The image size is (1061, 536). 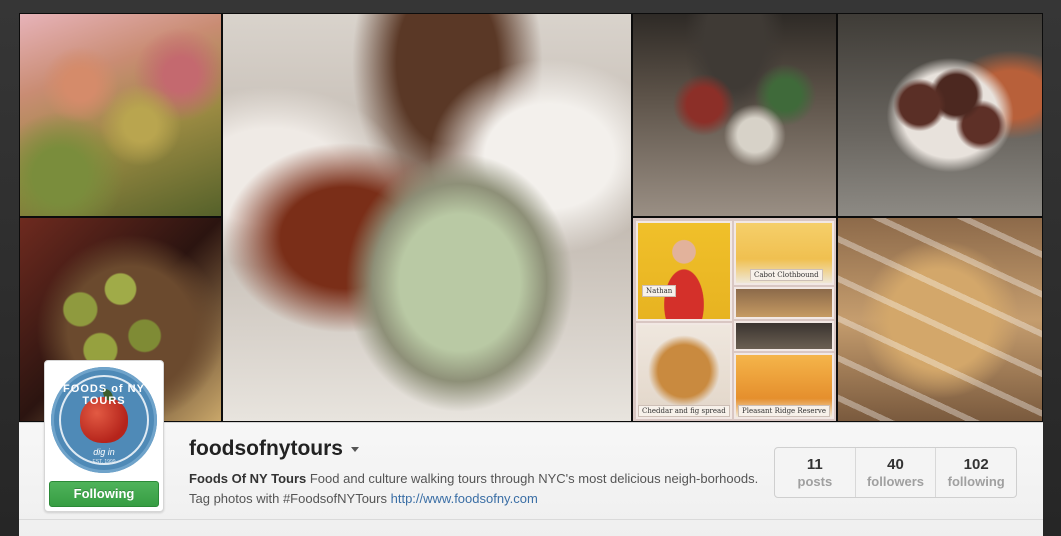 I want to click on collage-panel-wedge, so click(x=784, y=336).